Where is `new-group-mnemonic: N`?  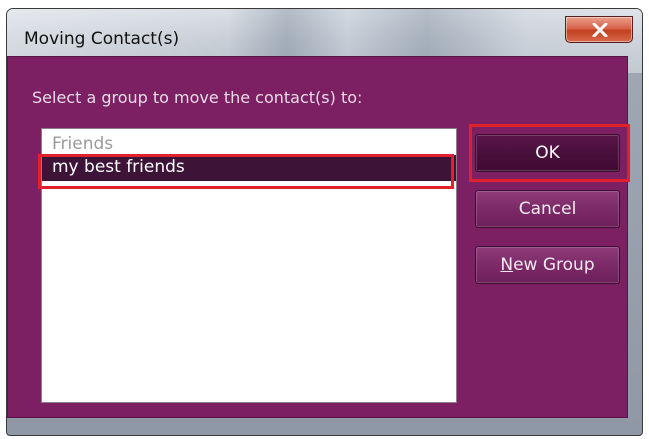 new-group-mnemonic: N is located at coordinates (507, 265).